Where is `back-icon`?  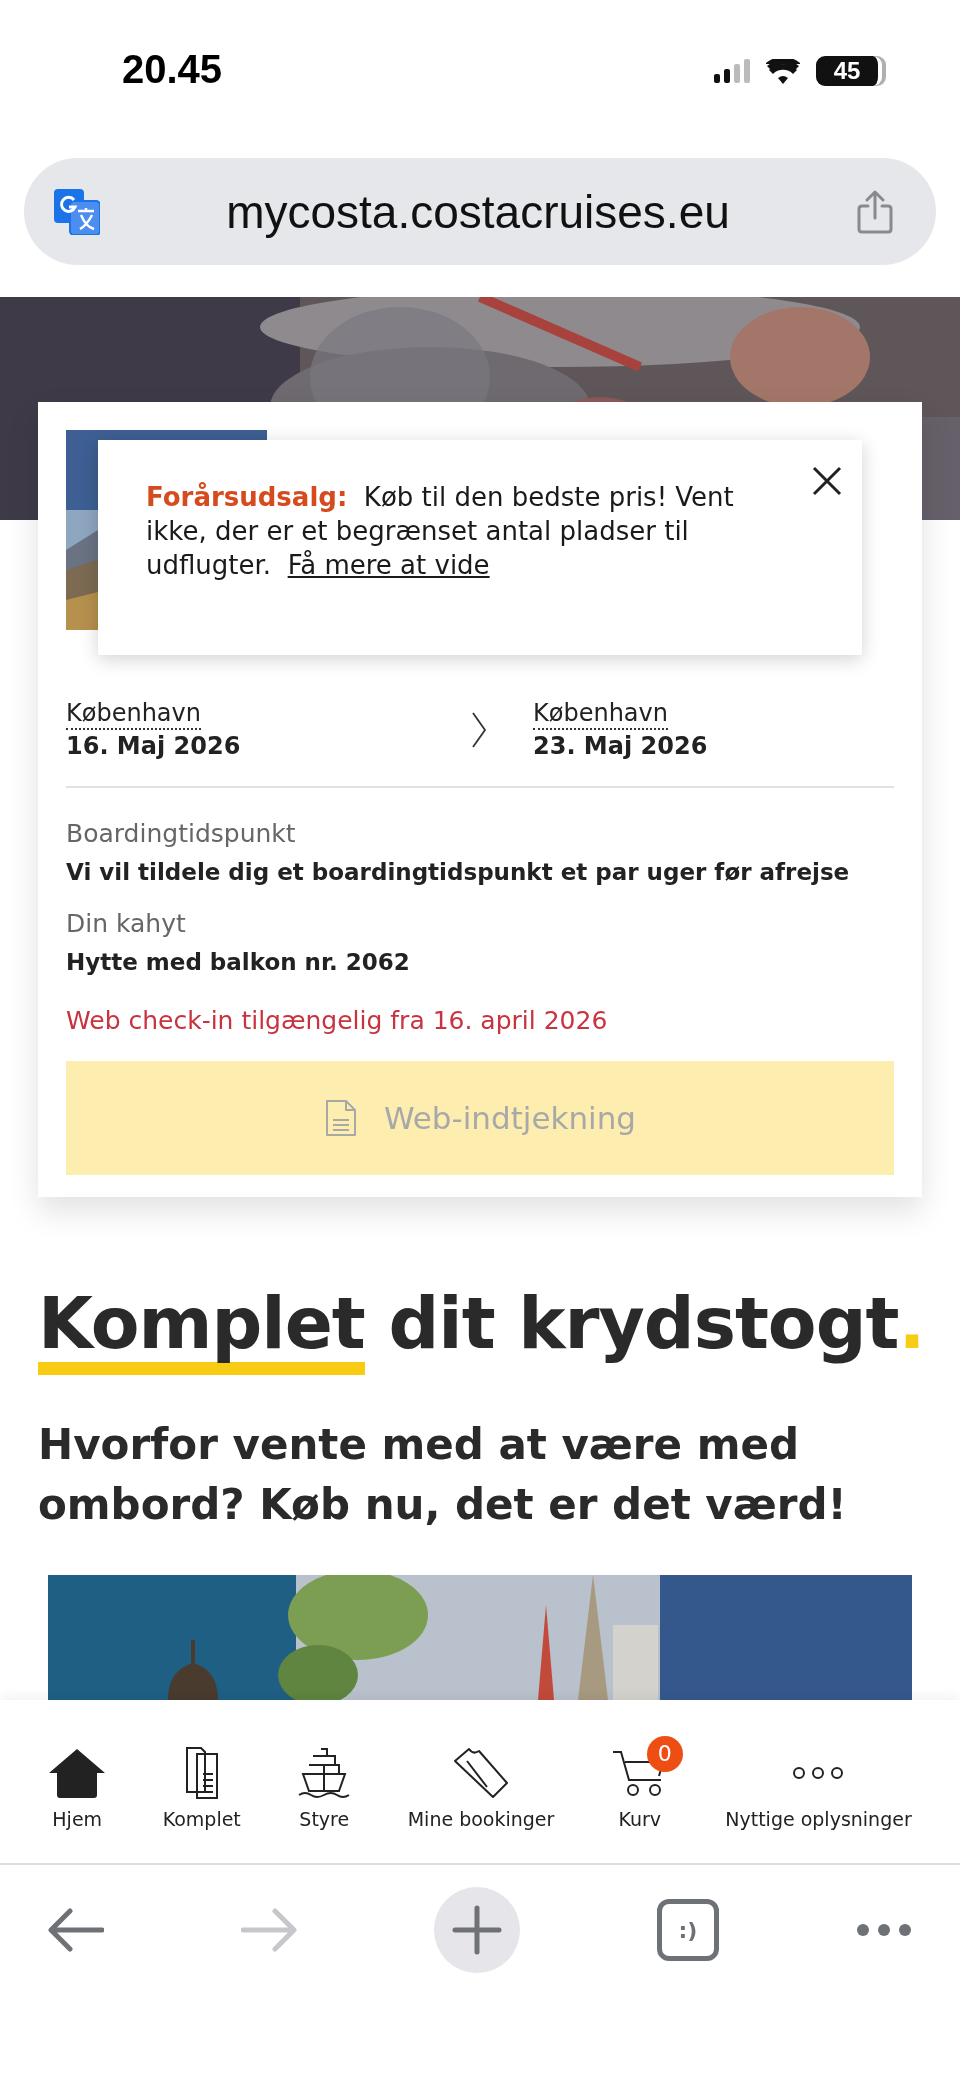
back-icon is located at coordinates (76, 1930).